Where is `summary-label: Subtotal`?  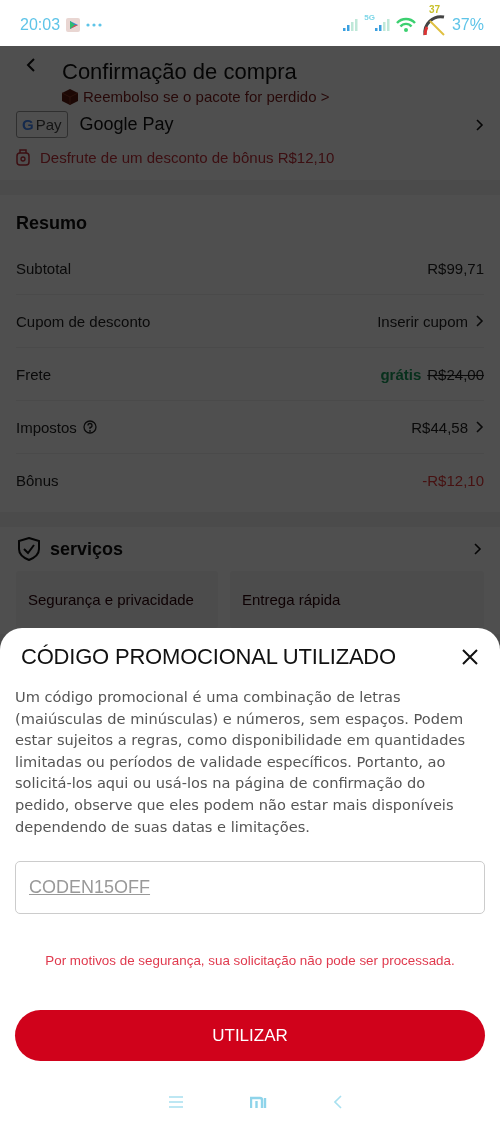 summary-label: Subtotal is located at coordinates (44, 268).